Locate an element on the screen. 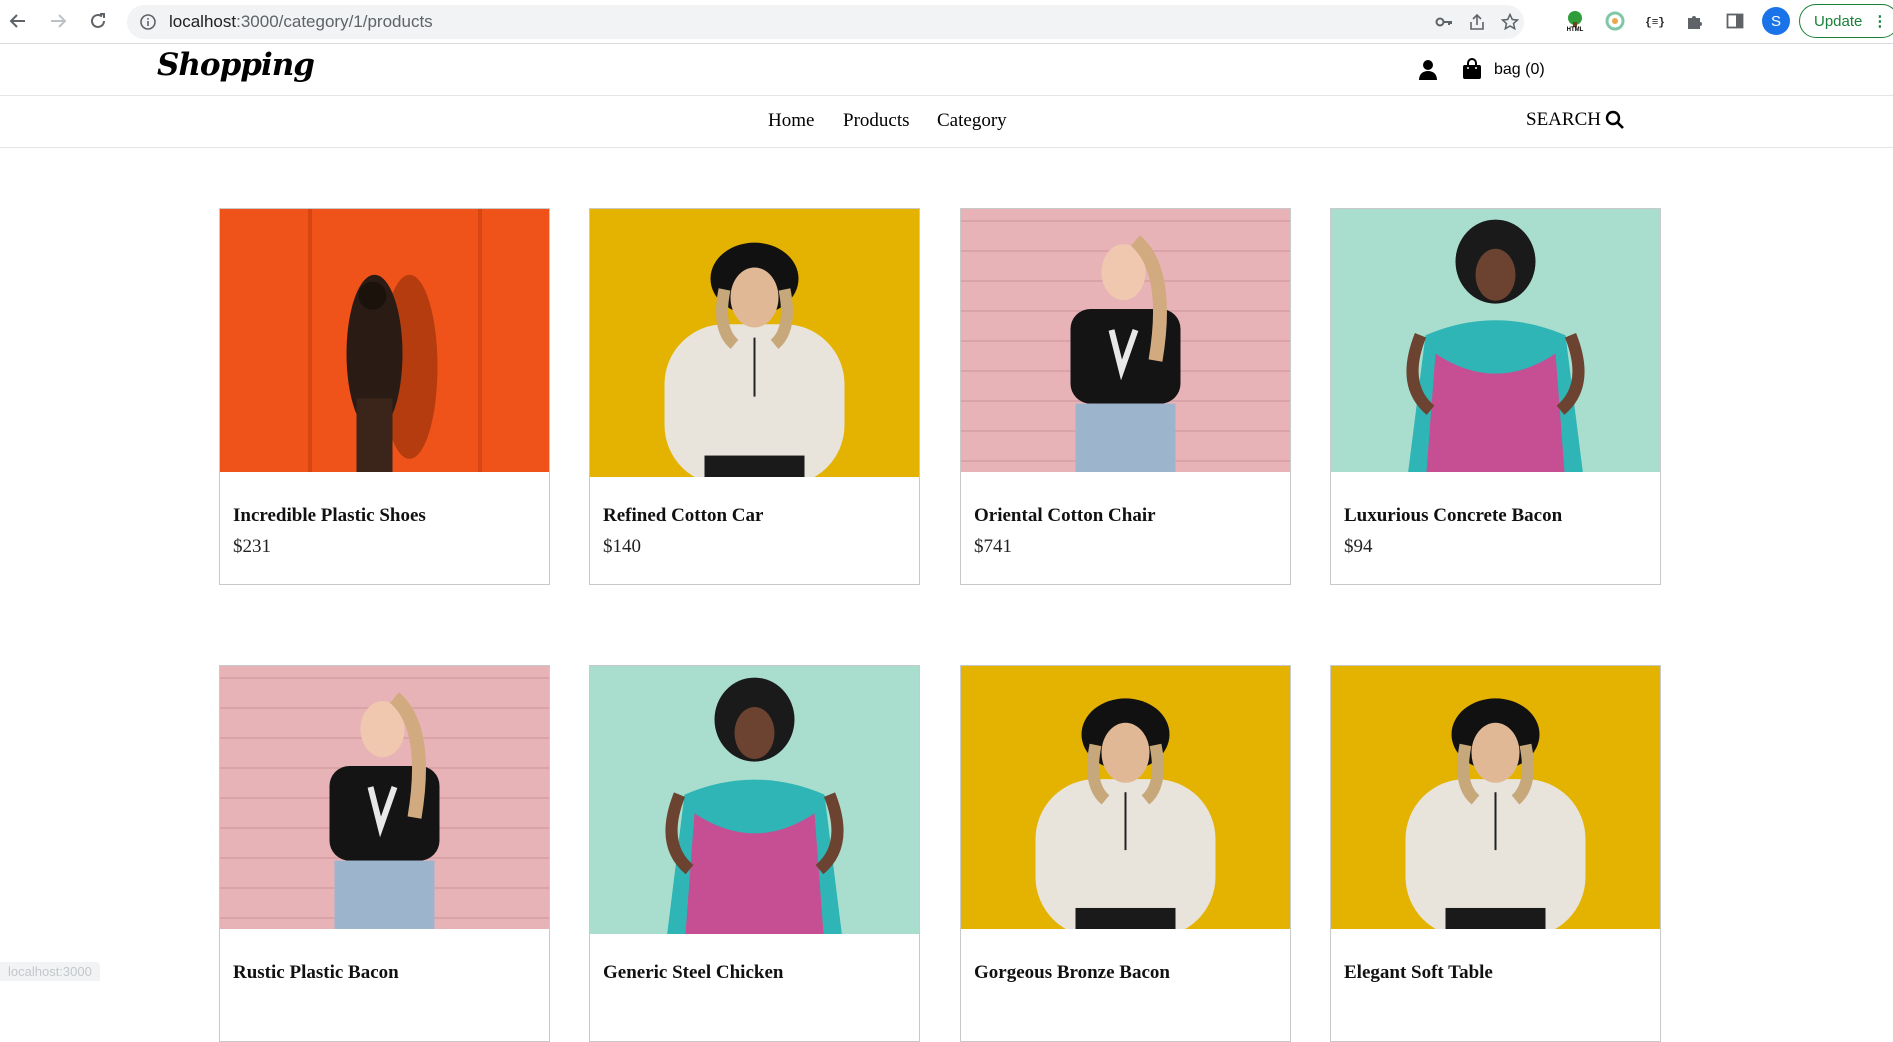 The image size is (1893, 1042). nav-category: Category is located at coordinates (972, 121).